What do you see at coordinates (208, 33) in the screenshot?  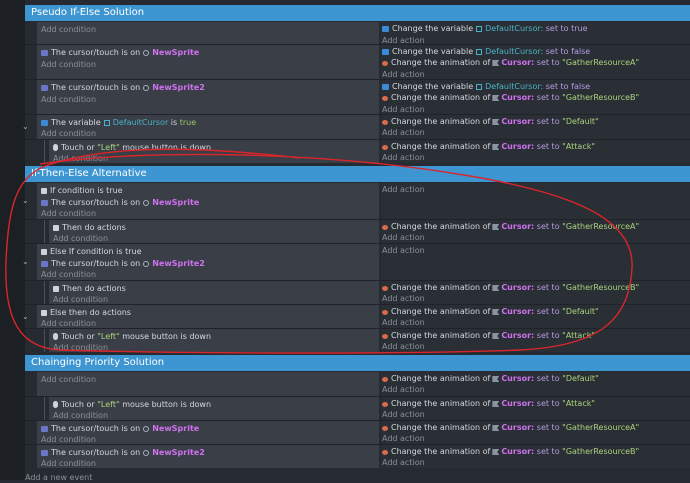 I see `event-1-conditions: Add condition` at bounding box center [208, 33].